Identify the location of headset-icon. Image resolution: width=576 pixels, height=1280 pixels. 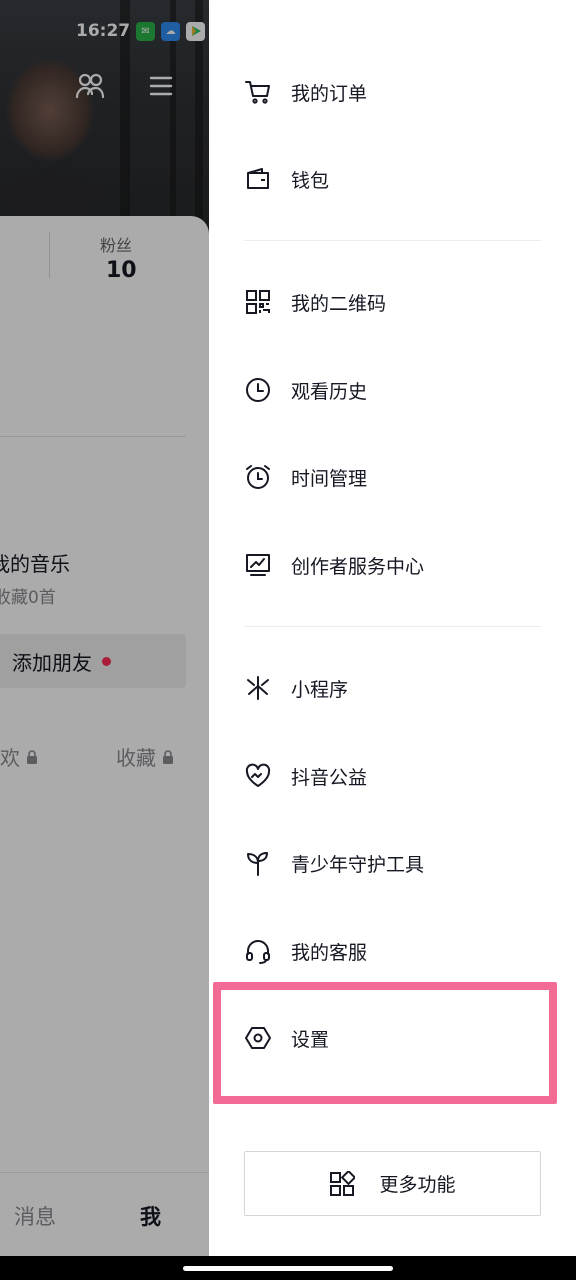
(258, 951).